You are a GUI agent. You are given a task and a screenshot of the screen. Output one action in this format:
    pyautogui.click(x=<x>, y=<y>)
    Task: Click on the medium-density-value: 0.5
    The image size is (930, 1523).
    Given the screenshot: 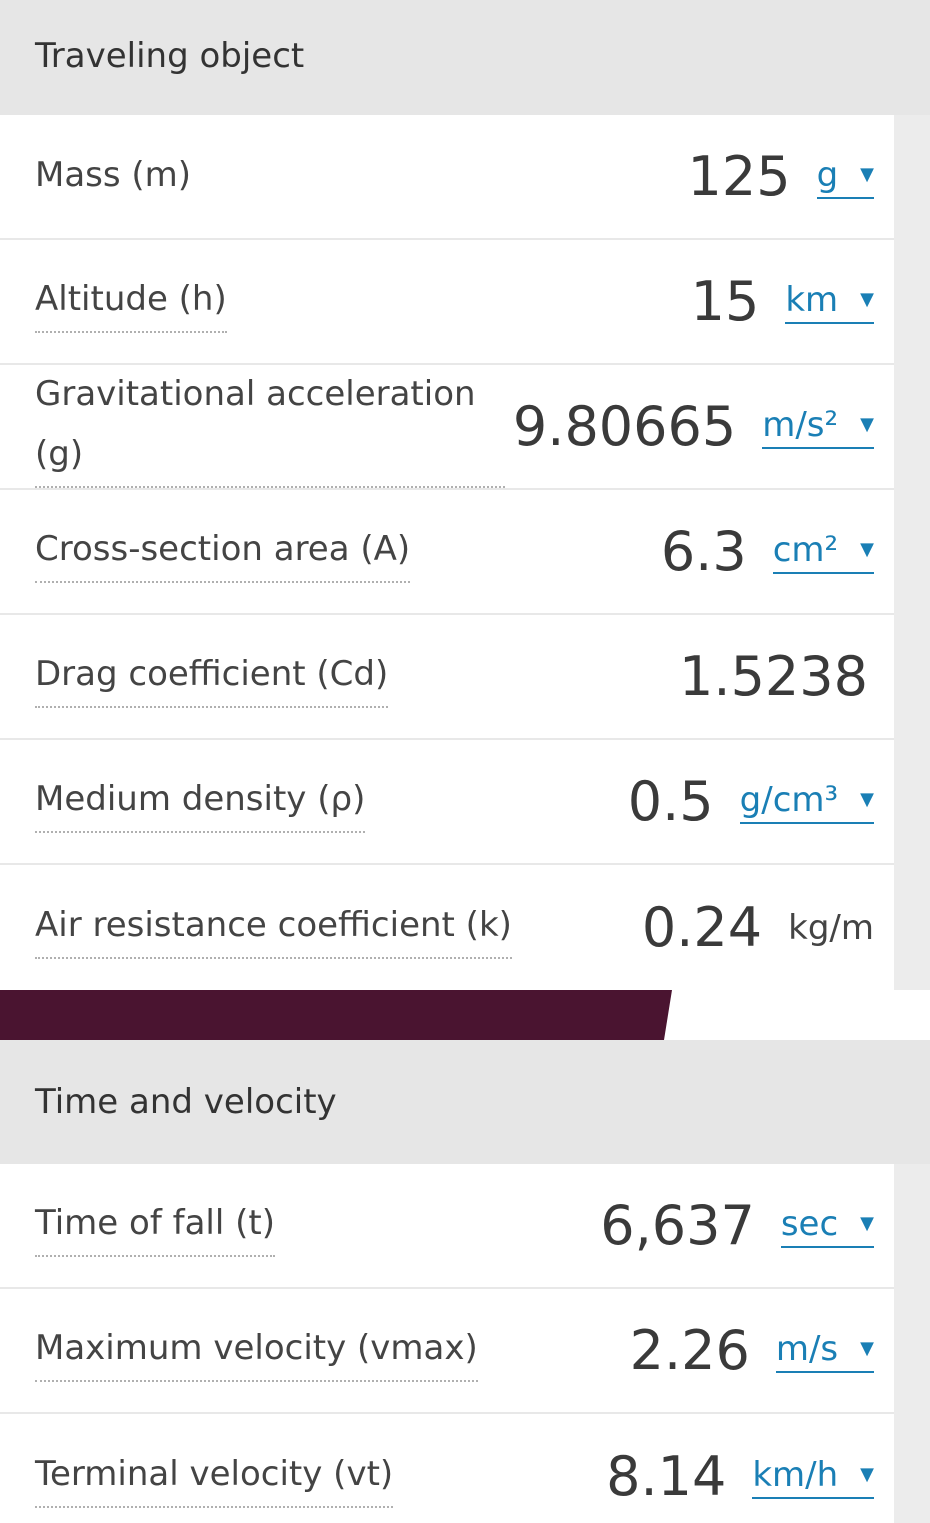 What is the action you would take?
    pyautogui.click(x=671, y=801)
    